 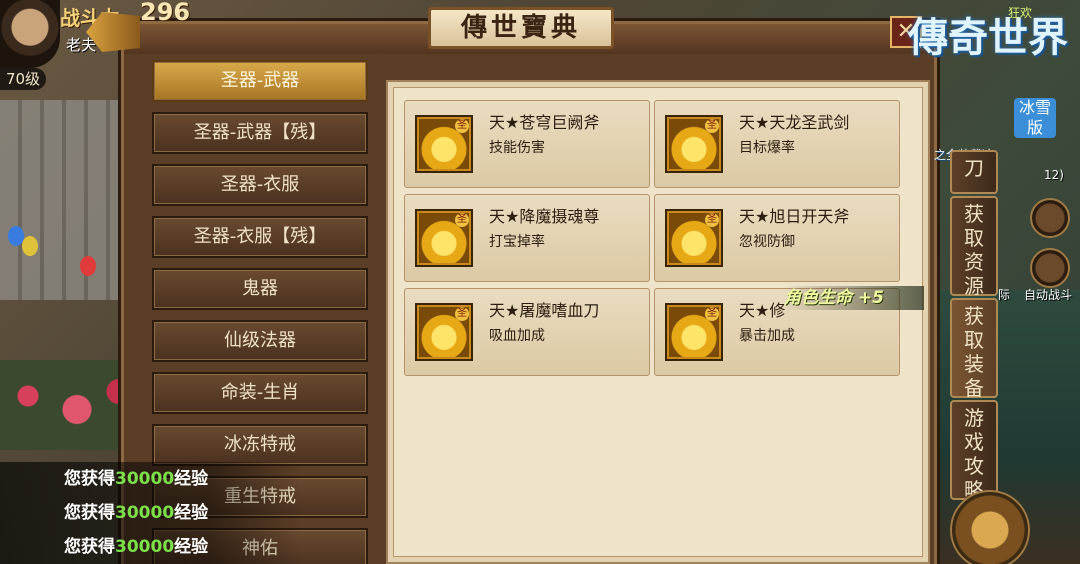 I want to click on category-button: 圣器-武器, so click(x=260, y=81).